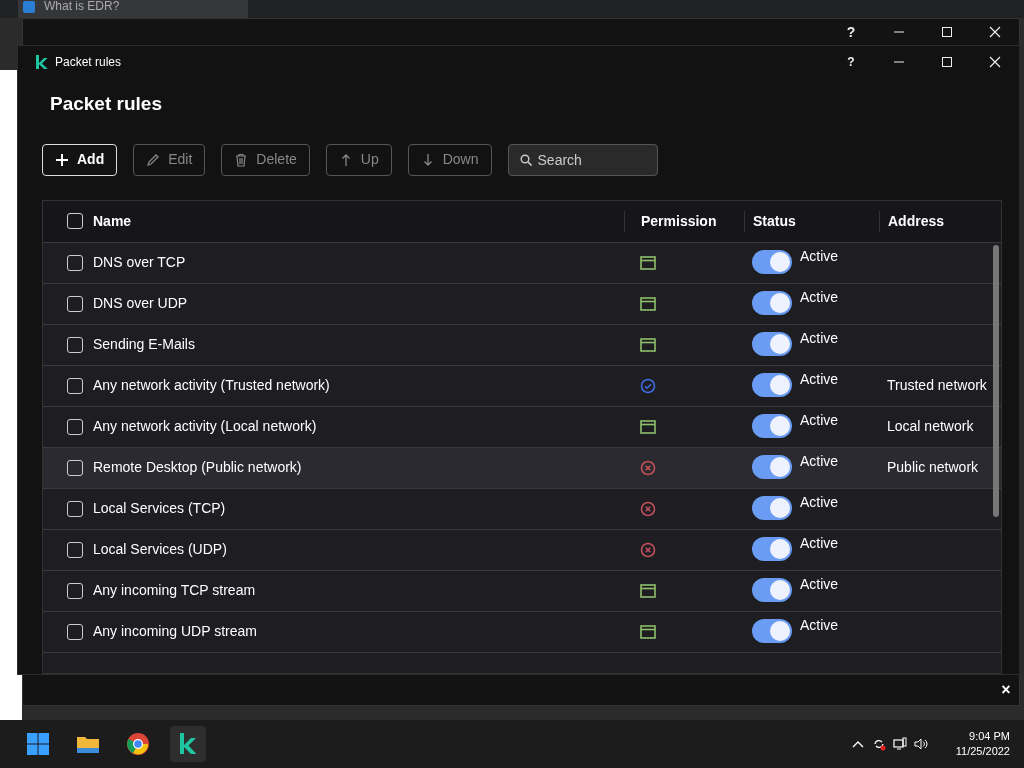 The height and width of the screenshot is (768, 1024). Describe the element at coordinates (582, 159) in the screenshot. I see `search-field: Search` at that location.